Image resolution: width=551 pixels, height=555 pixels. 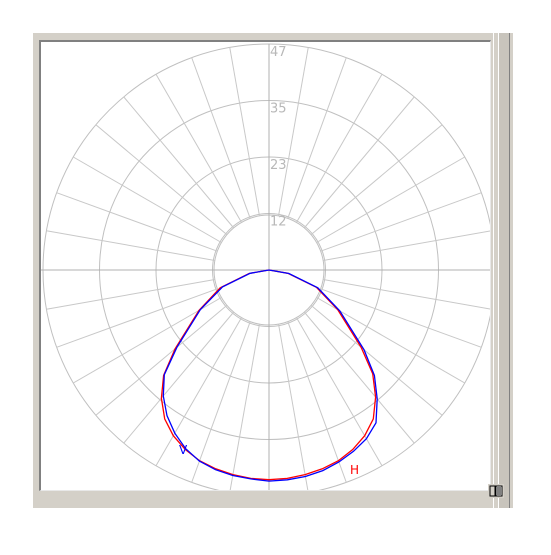 What do you see at coordinates (278, 52) in the screenshot?
I see `ring-label: 47` at bounding box center [278, 52].